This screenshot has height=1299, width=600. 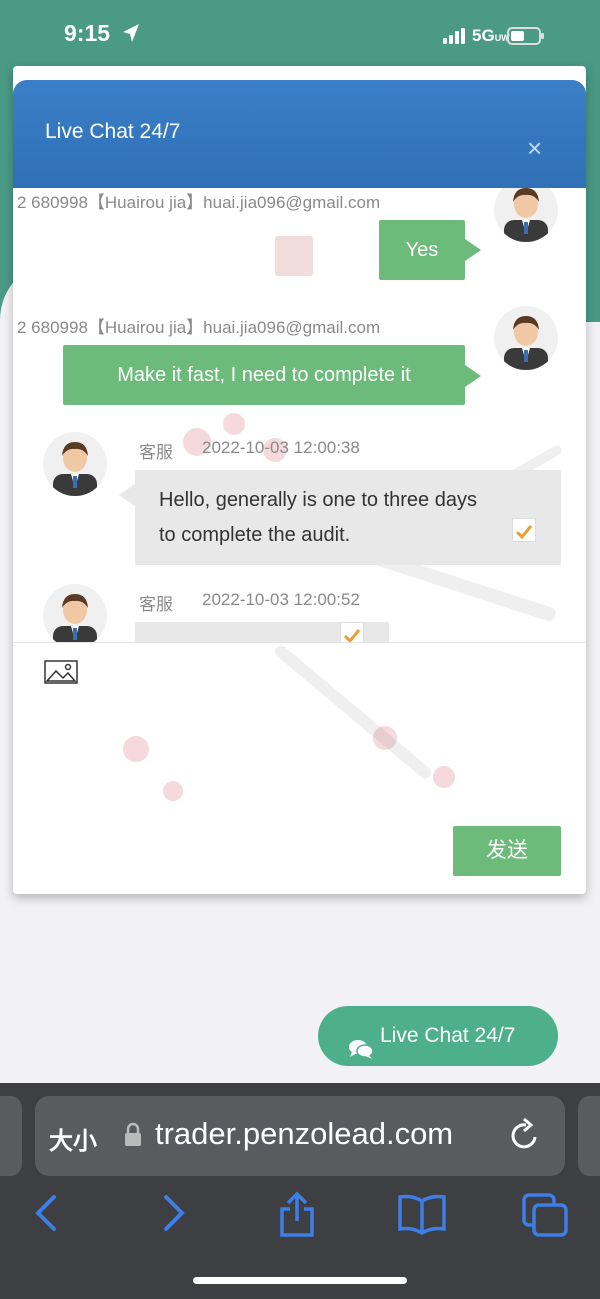 I want to click on branch-decoration, so click(x=353, y=712).